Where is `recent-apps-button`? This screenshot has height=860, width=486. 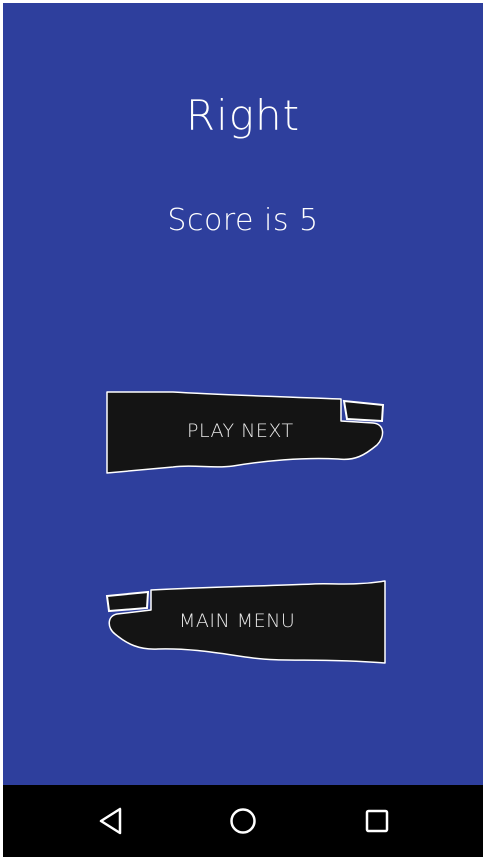
recent-apps-button is located at coordinates (377, 821).